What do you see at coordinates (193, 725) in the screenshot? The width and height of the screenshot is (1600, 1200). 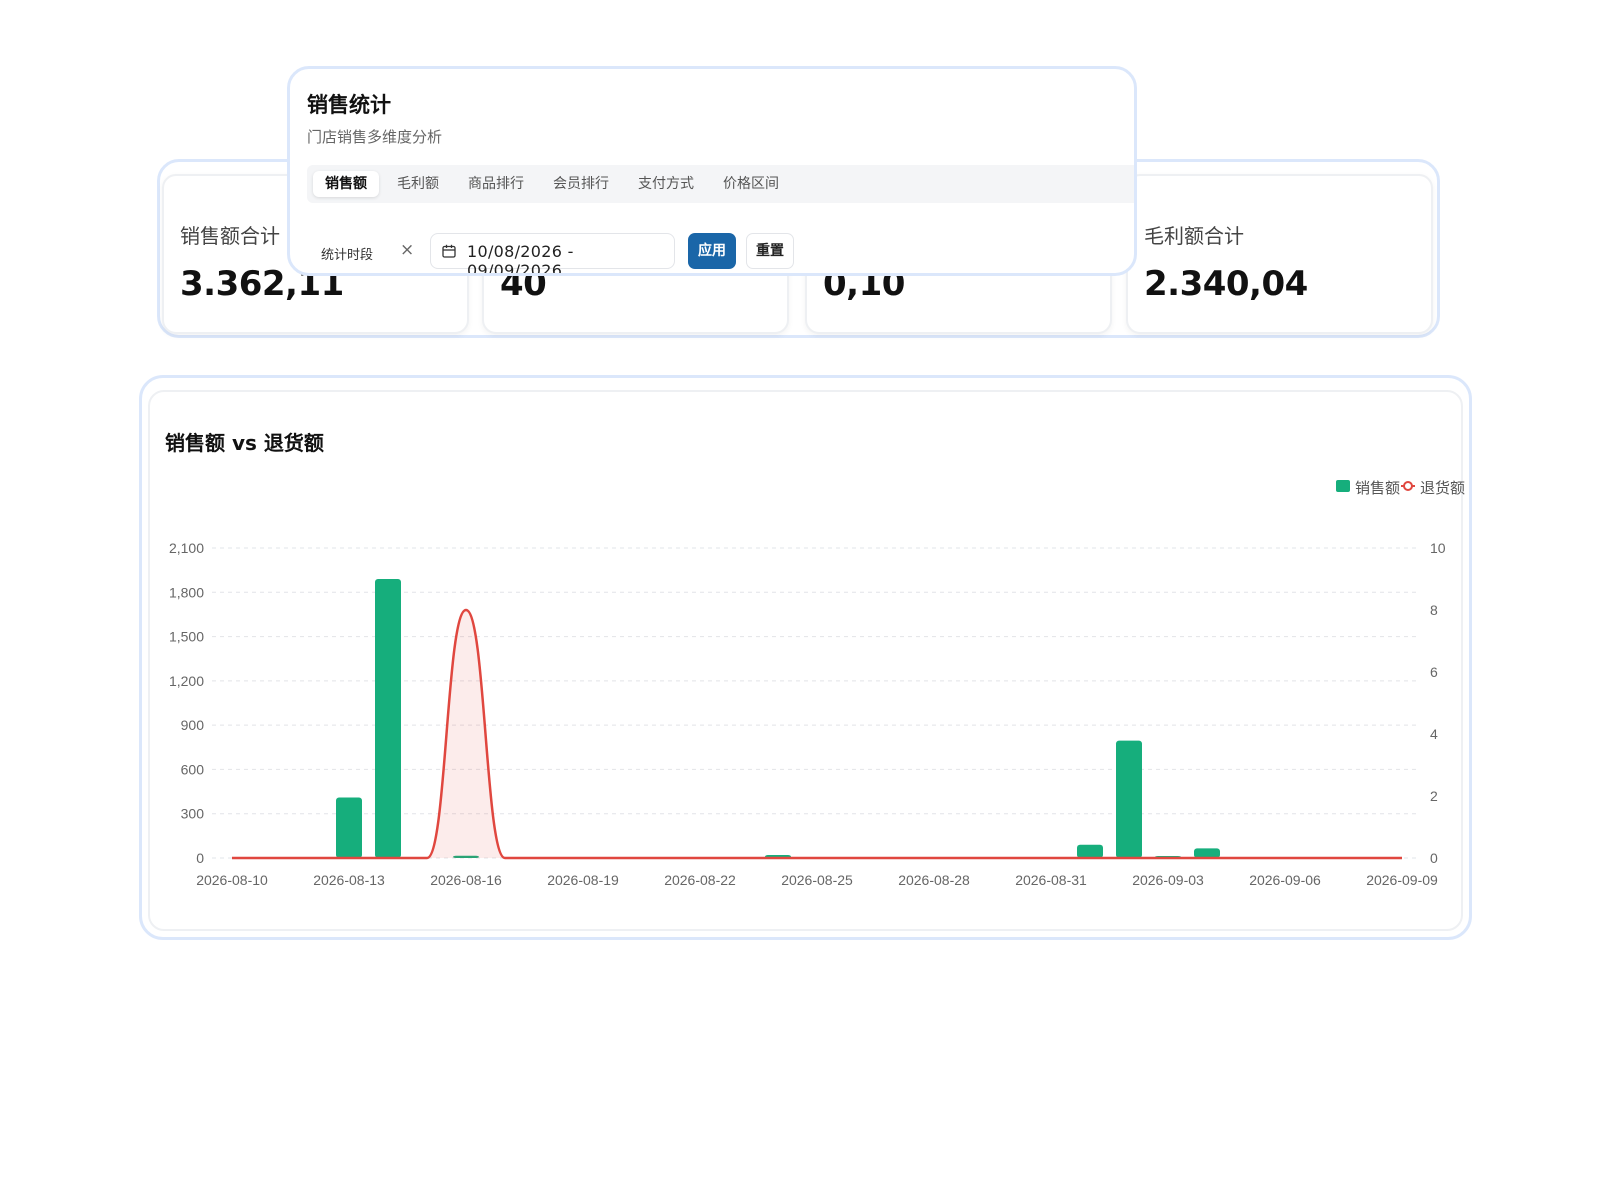 I see `y-left-tick-label: 900` at bounding box center [193, 725].